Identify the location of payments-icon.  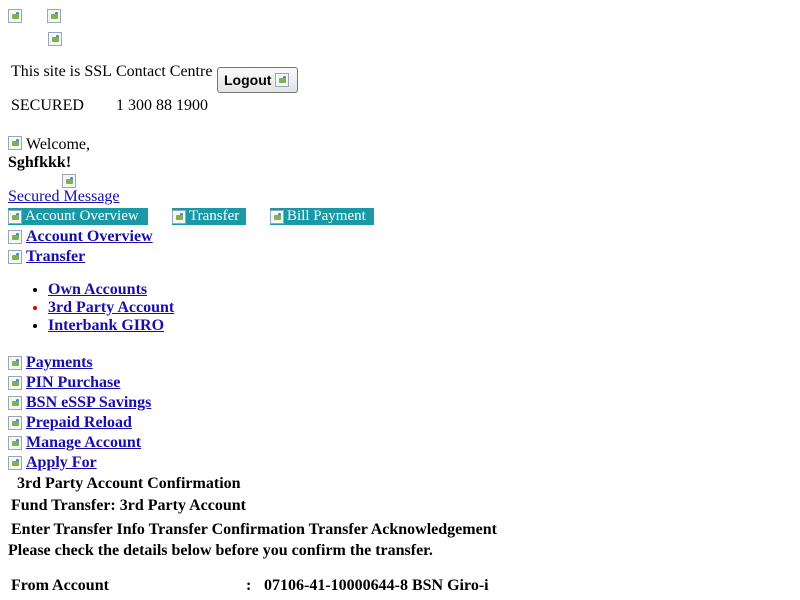
(15, 363).